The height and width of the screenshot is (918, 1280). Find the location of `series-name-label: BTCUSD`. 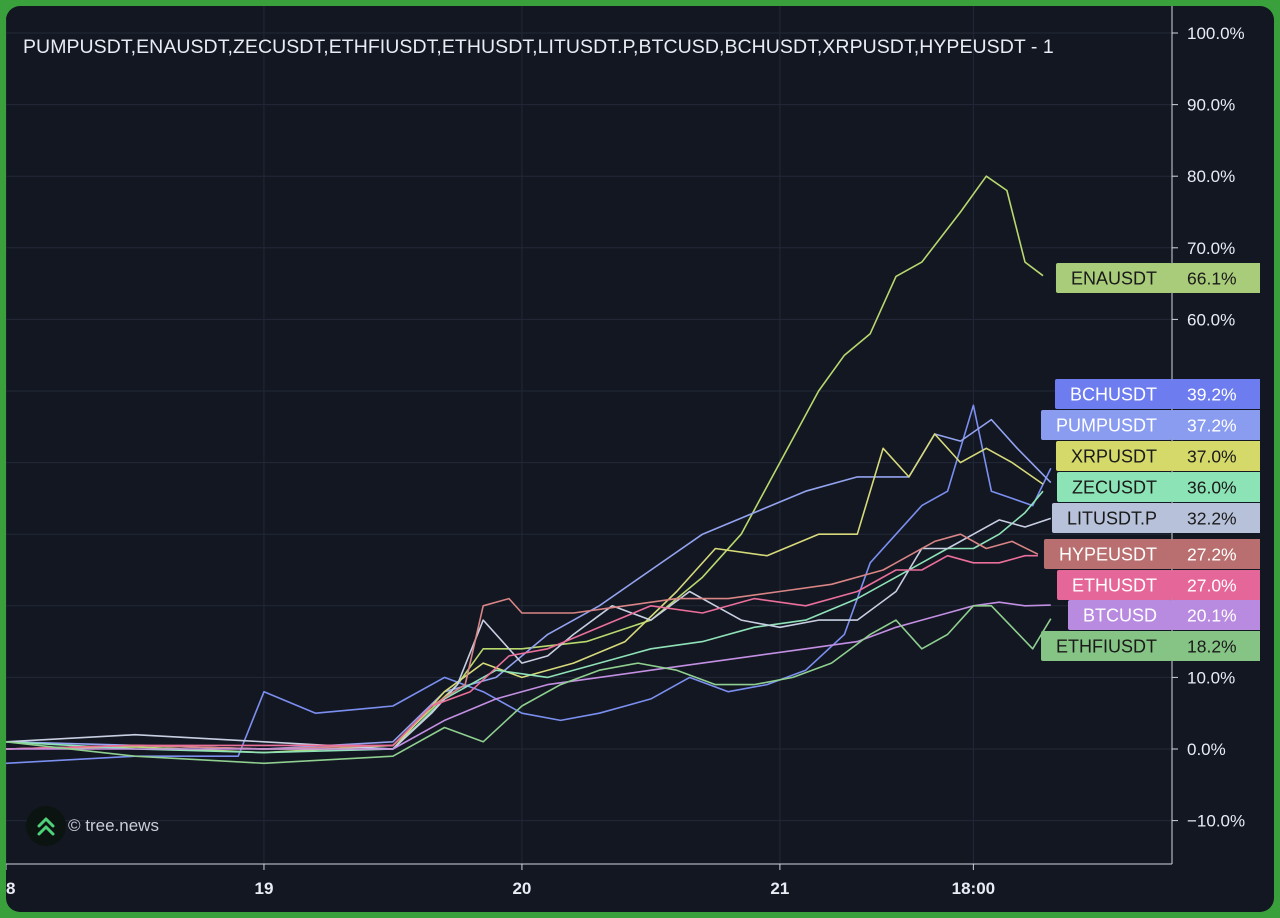

series-name-label: BTCUSD is located at coordinates (1120, 616).